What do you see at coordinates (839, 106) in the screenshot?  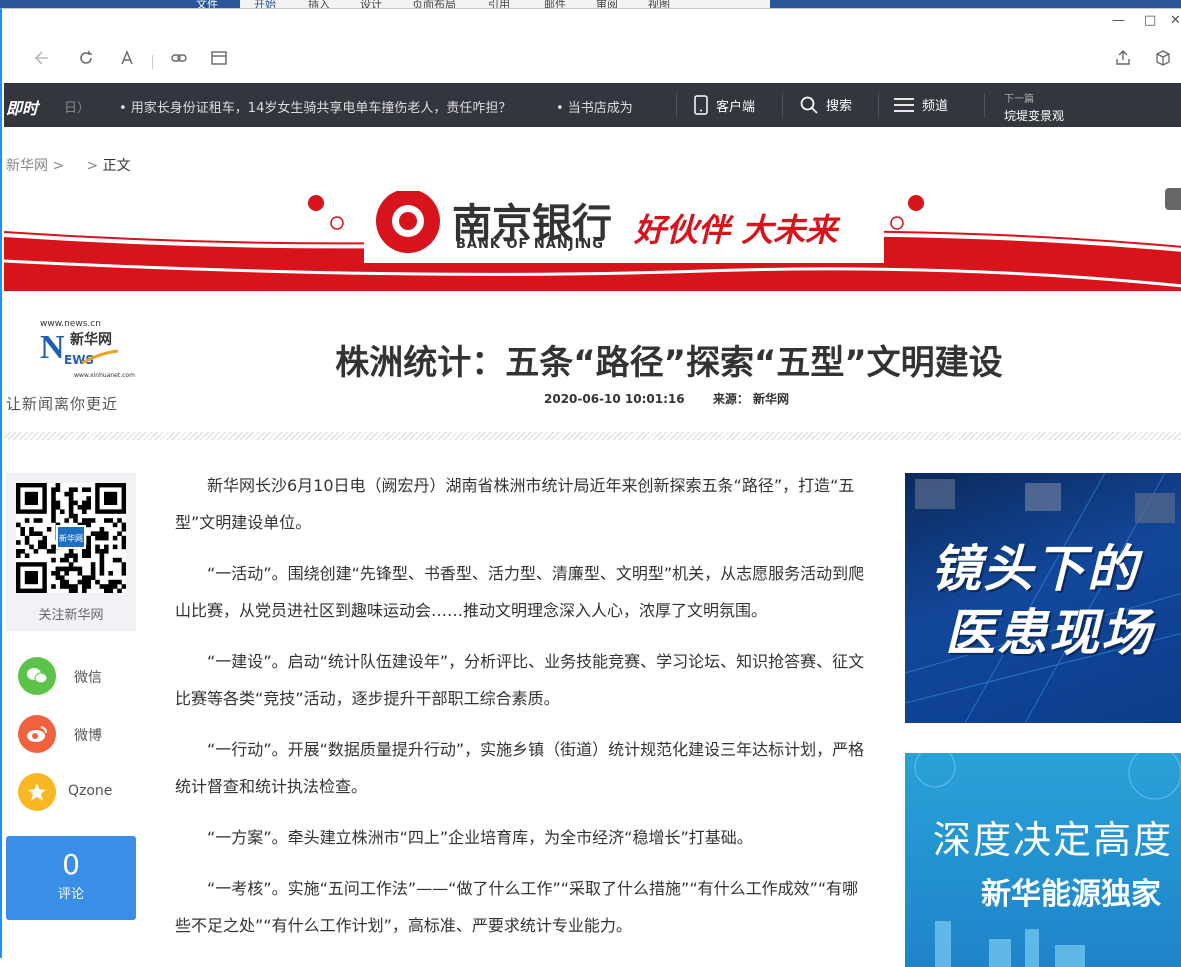 I see `search-label: 搜索` at bounding box center [839, 106].